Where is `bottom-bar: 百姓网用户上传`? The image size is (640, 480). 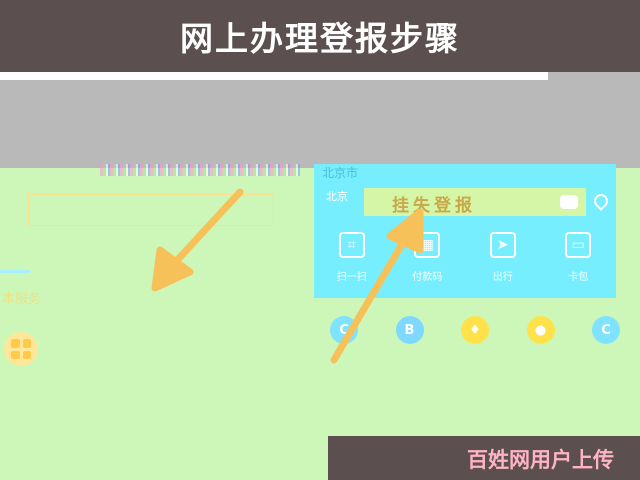 bottom-bar: 百姓网用户上传 is located at coordinates (484, 458).